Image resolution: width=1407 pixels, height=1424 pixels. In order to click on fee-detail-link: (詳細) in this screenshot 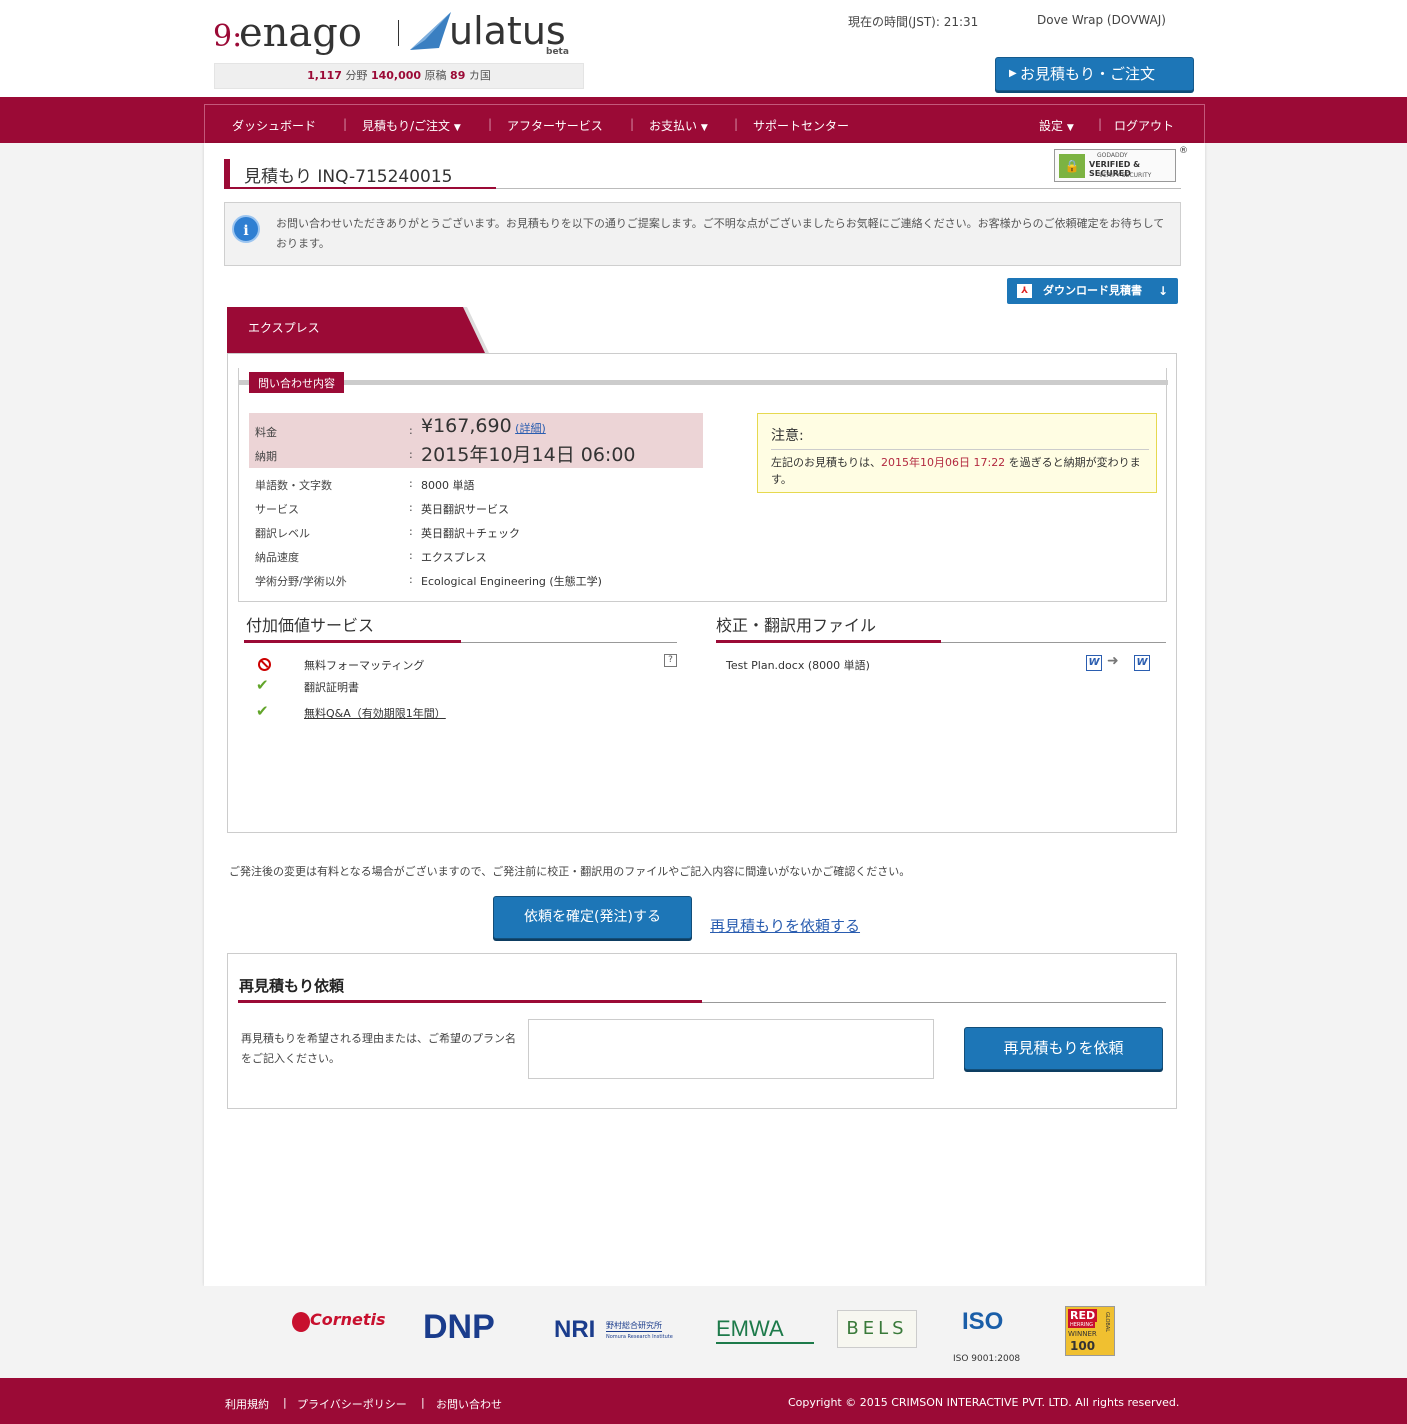, I will do `click(530, 428)`.